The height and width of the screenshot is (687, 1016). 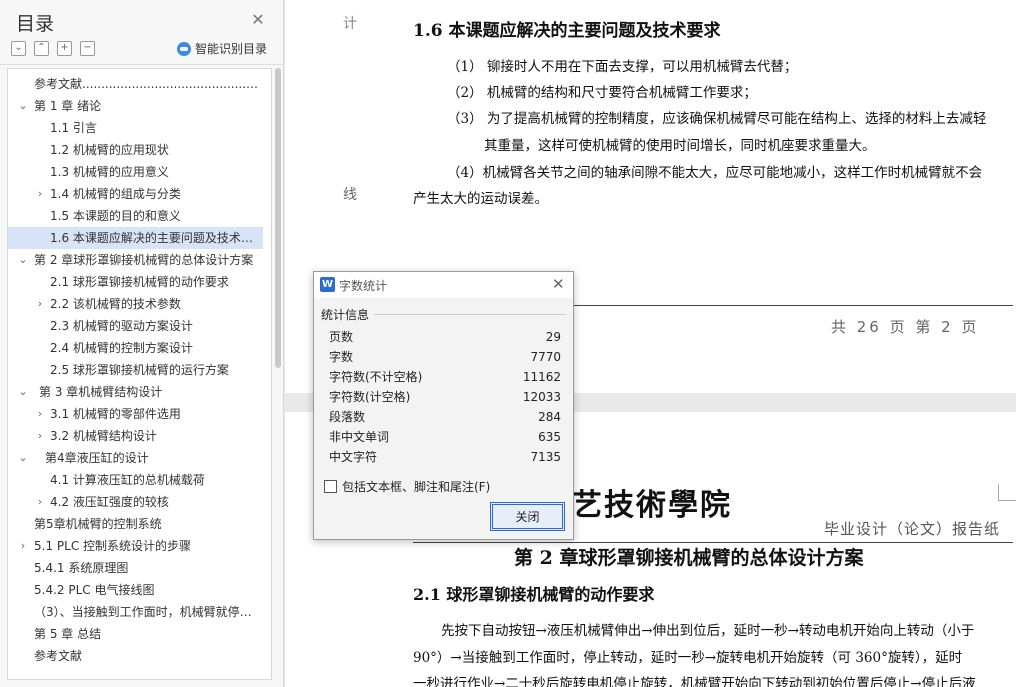 I want to click on toc-item: 第5章机械臂的控制系统, so click(x=139, y=524).